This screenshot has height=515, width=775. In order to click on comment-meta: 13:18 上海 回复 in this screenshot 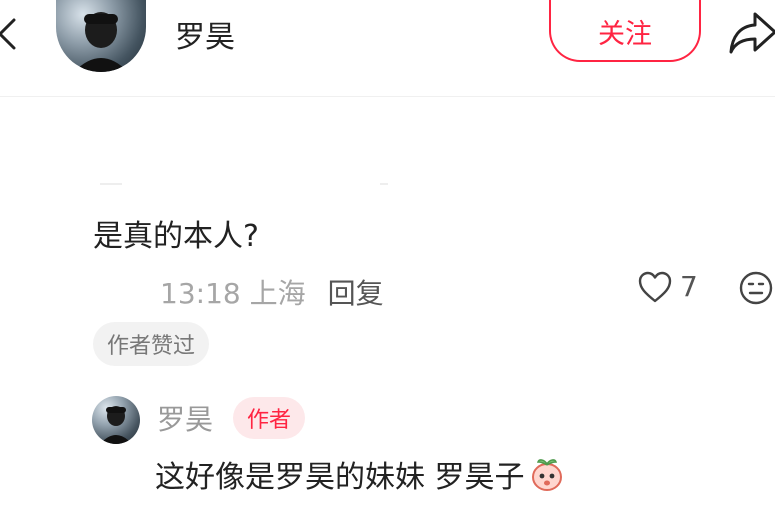, I will do `click(272, 292)`.